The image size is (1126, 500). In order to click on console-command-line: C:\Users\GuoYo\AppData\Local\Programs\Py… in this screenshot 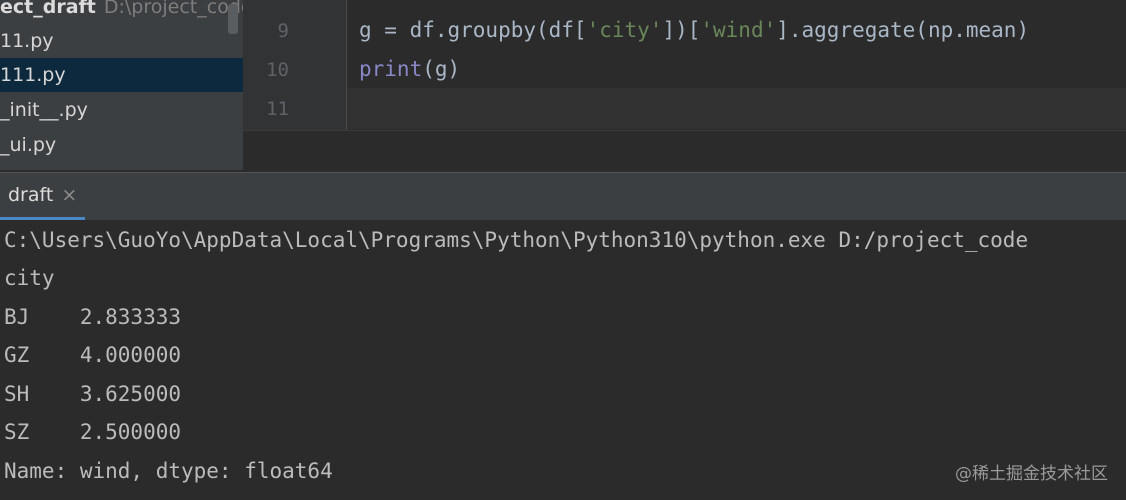, I will do `click(516, 240)`.